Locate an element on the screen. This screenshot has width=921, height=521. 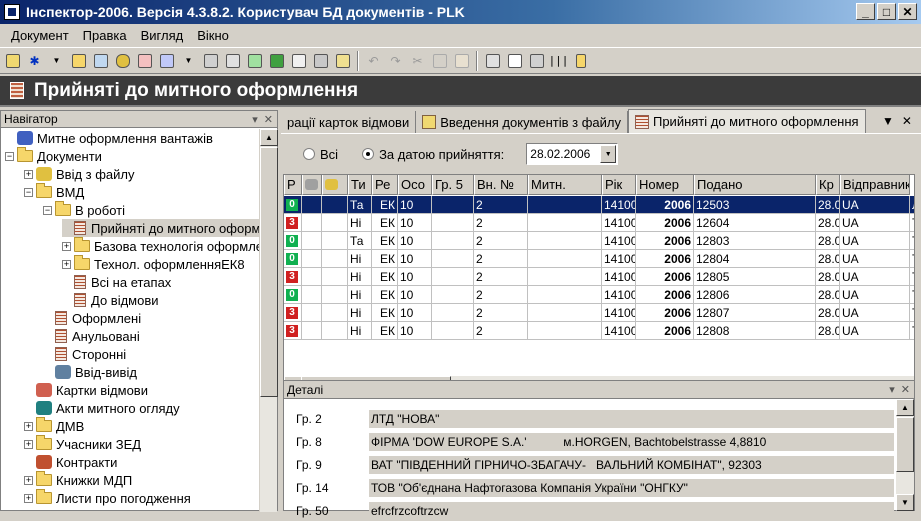
tools-icon is located at coordinates (210, 60).